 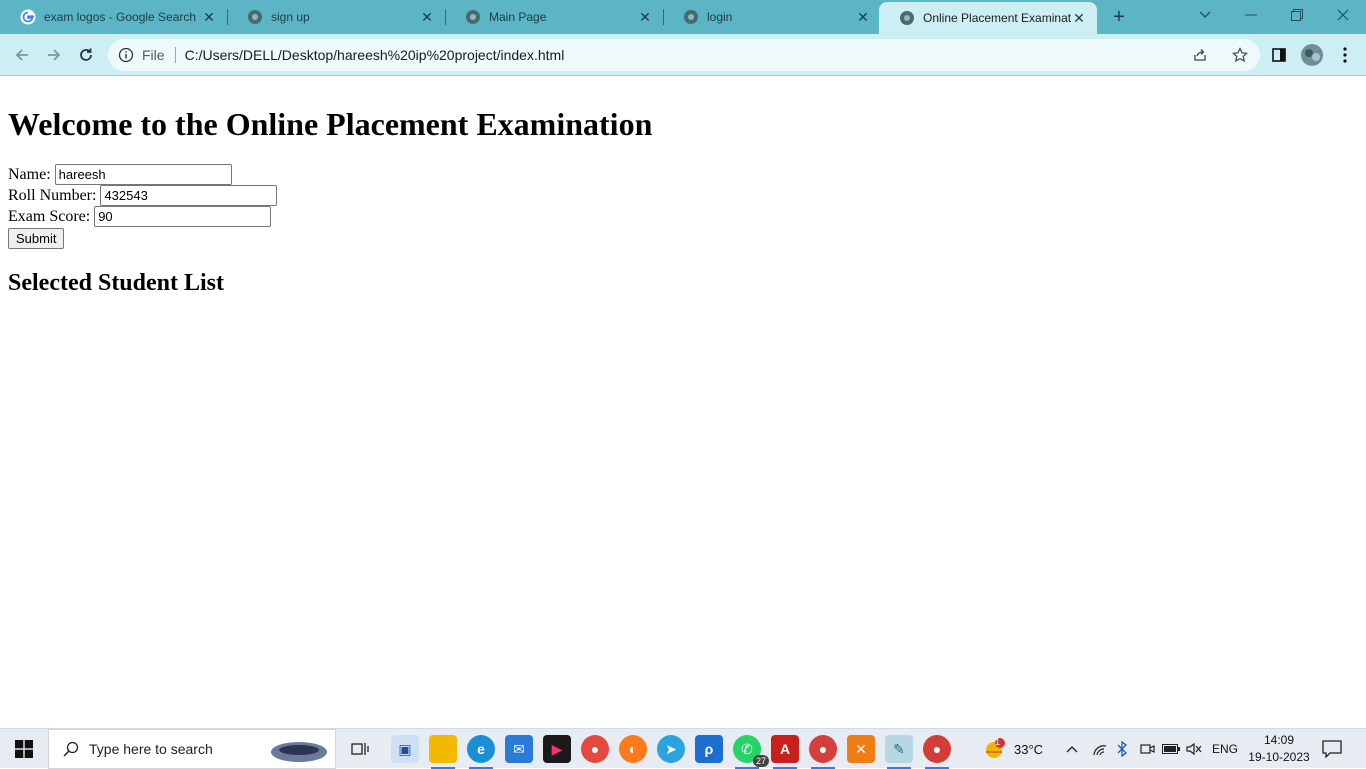 What do you see at coordinates (937, 752) in the screenshot?
I see `chrome-window-icon: ●` at bounding box center [937, 752].